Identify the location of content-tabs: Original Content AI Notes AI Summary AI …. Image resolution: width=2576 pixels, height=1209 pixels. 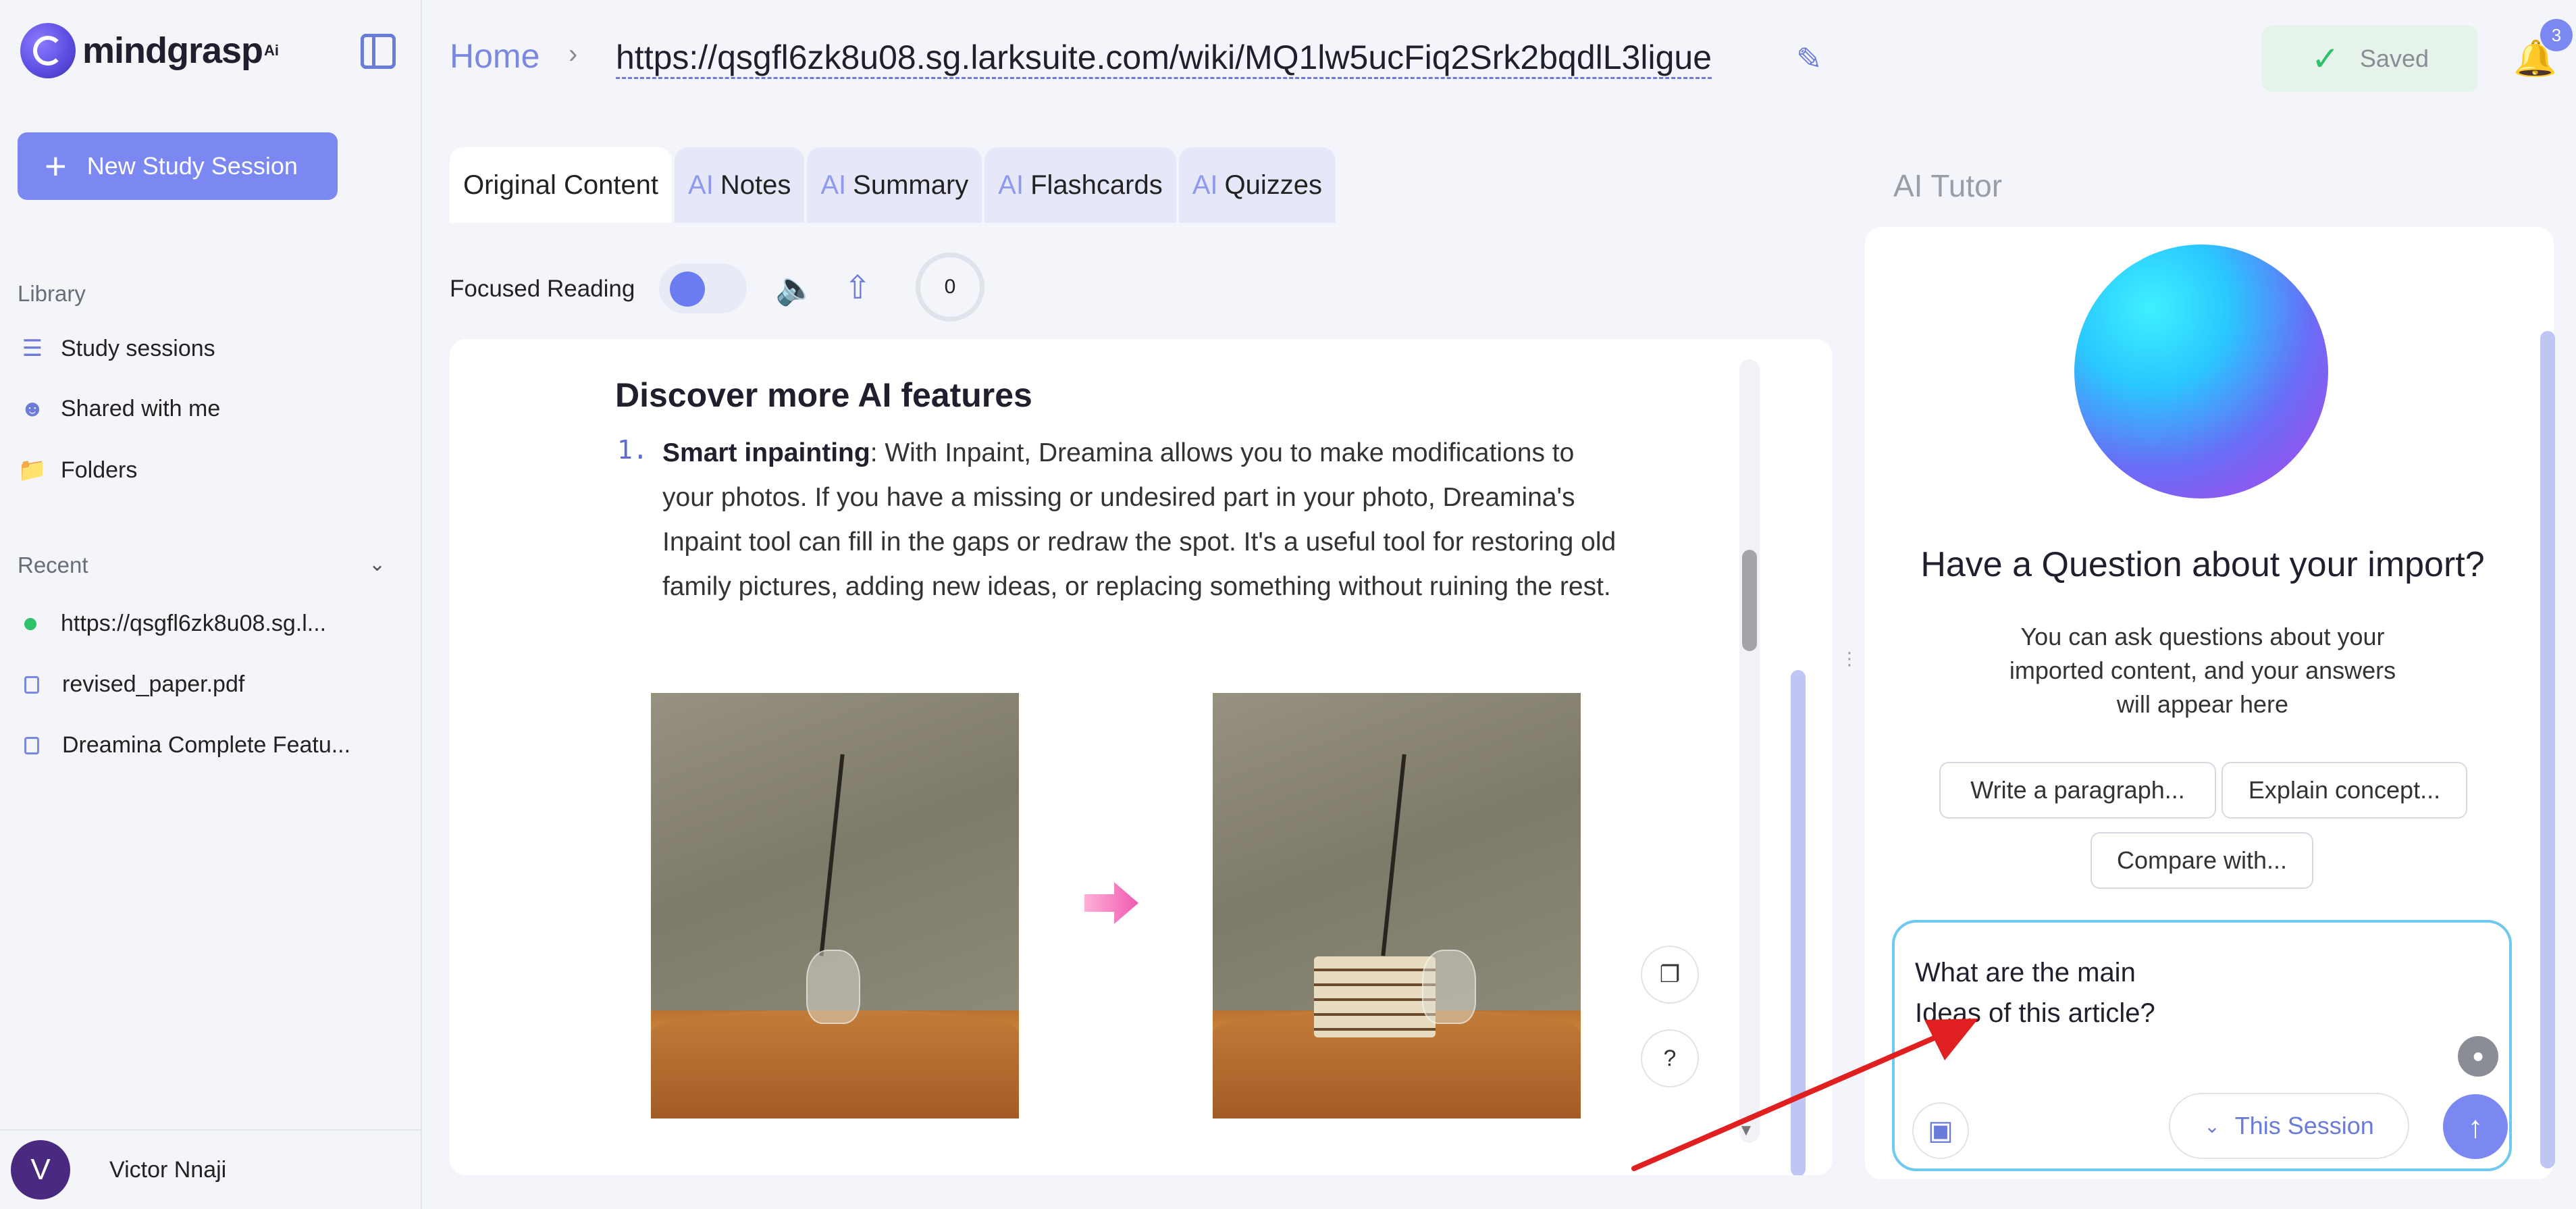
(894, 185).